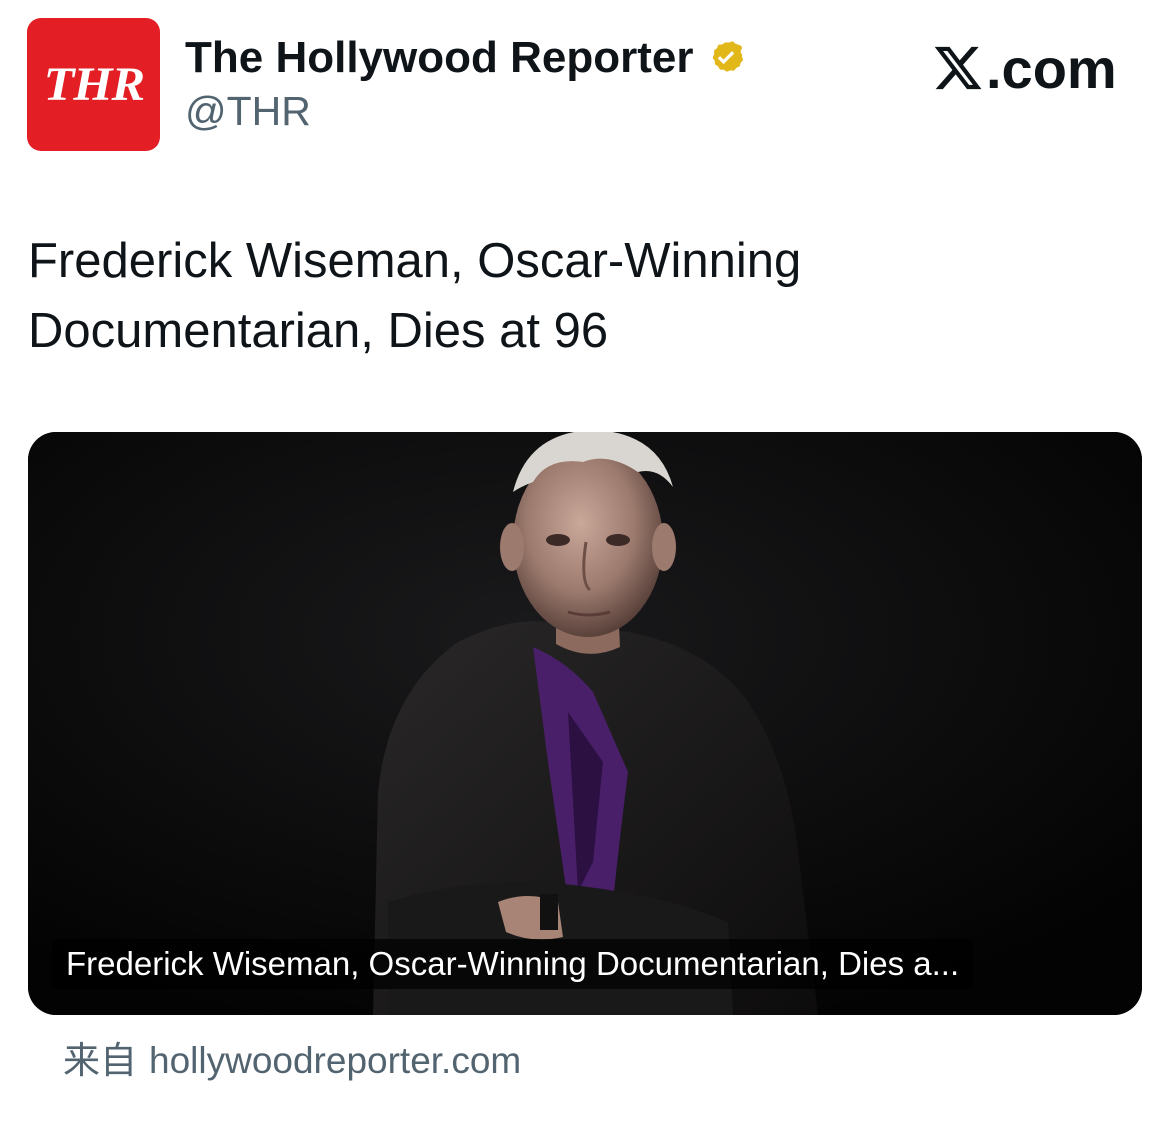 Image resolution: width=1169 pixels, height=1123 pixels. I want to click on author-name-row: The Hollywood Reporter, so click(466, 58).